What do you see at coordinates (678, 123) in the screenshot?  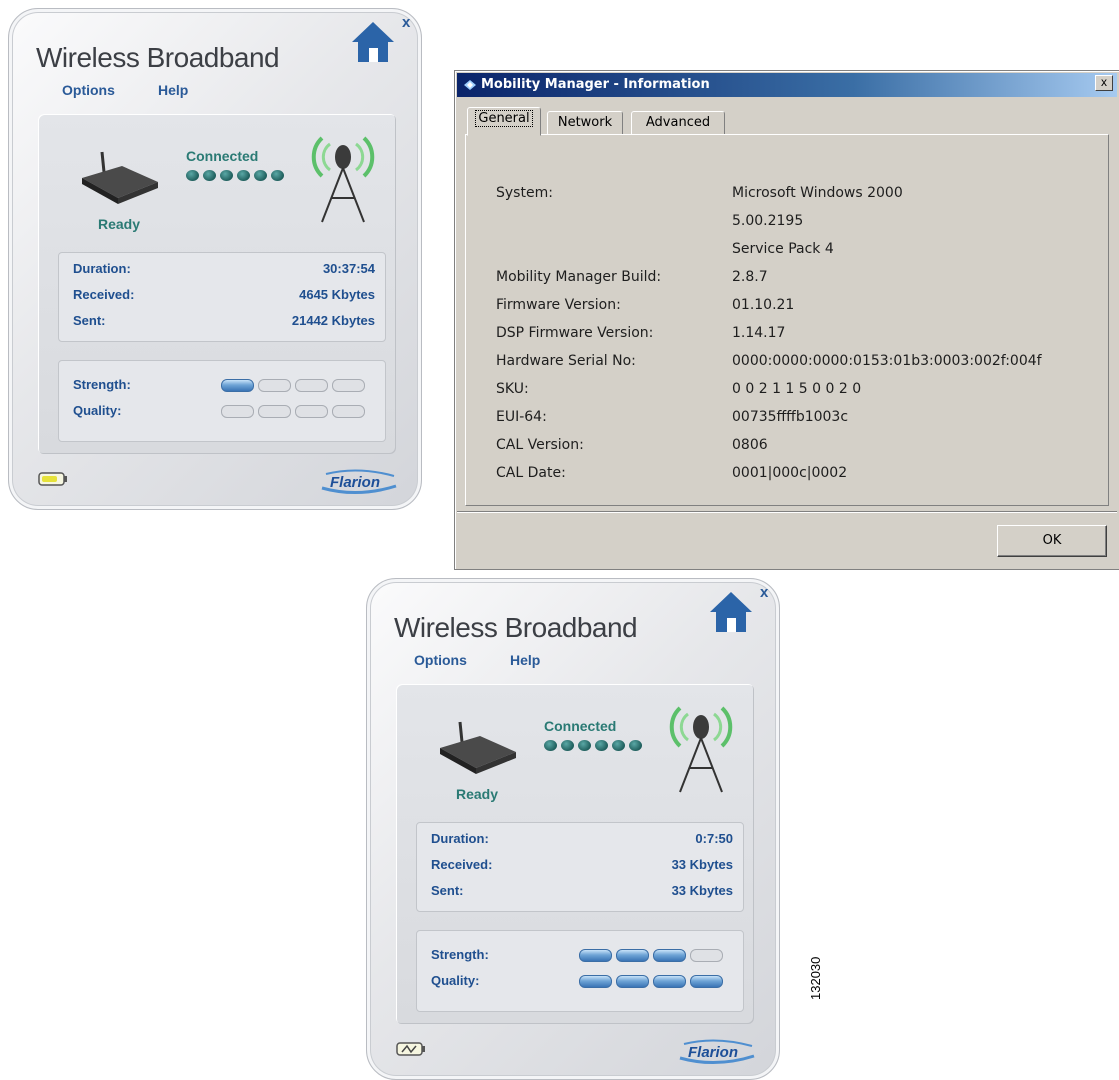 I see `tab-advanced: Advanced` at bounding box center [678, 123].